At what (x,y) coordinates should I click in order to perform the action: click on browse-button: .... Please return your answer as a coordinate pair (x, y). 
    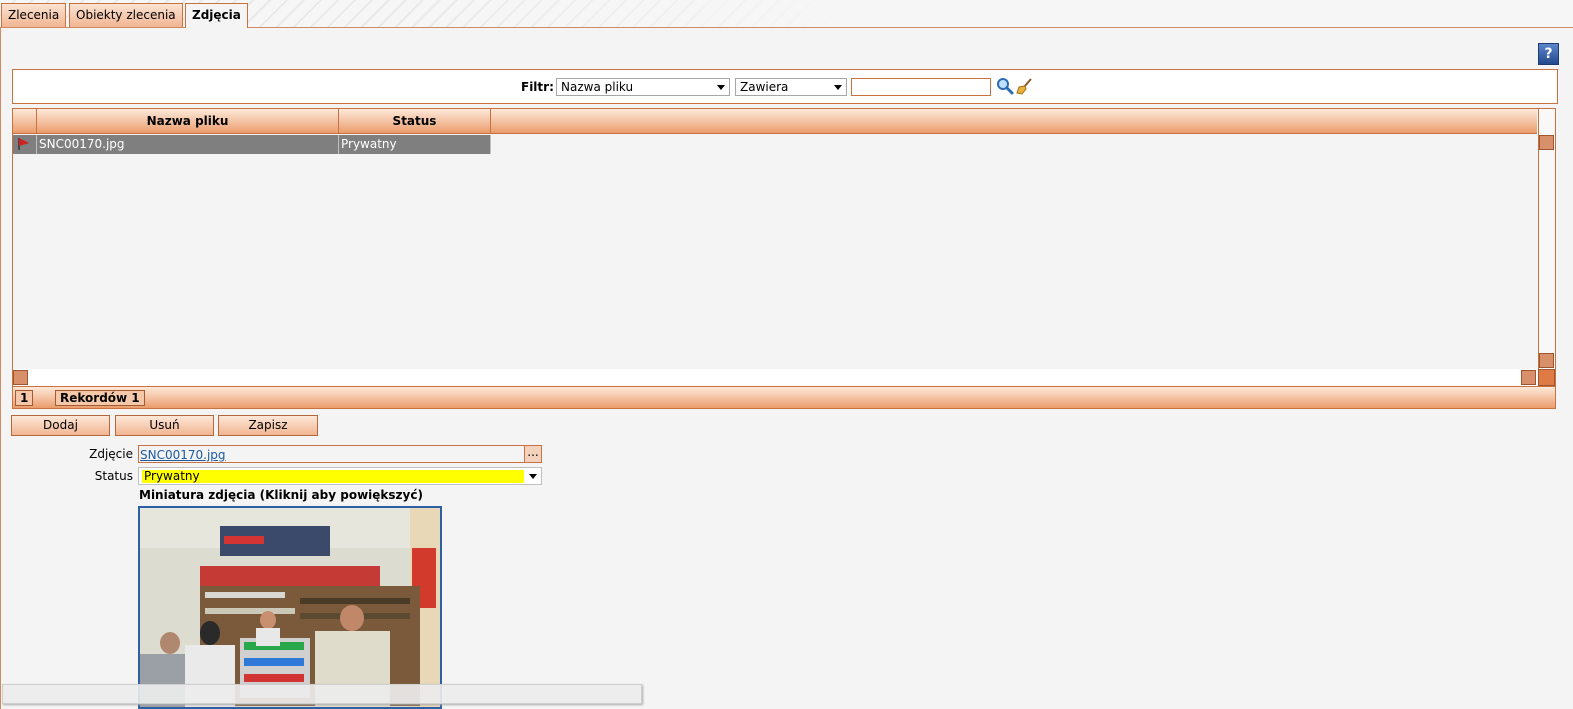
    Looking at the image, I should click on (532, 454).